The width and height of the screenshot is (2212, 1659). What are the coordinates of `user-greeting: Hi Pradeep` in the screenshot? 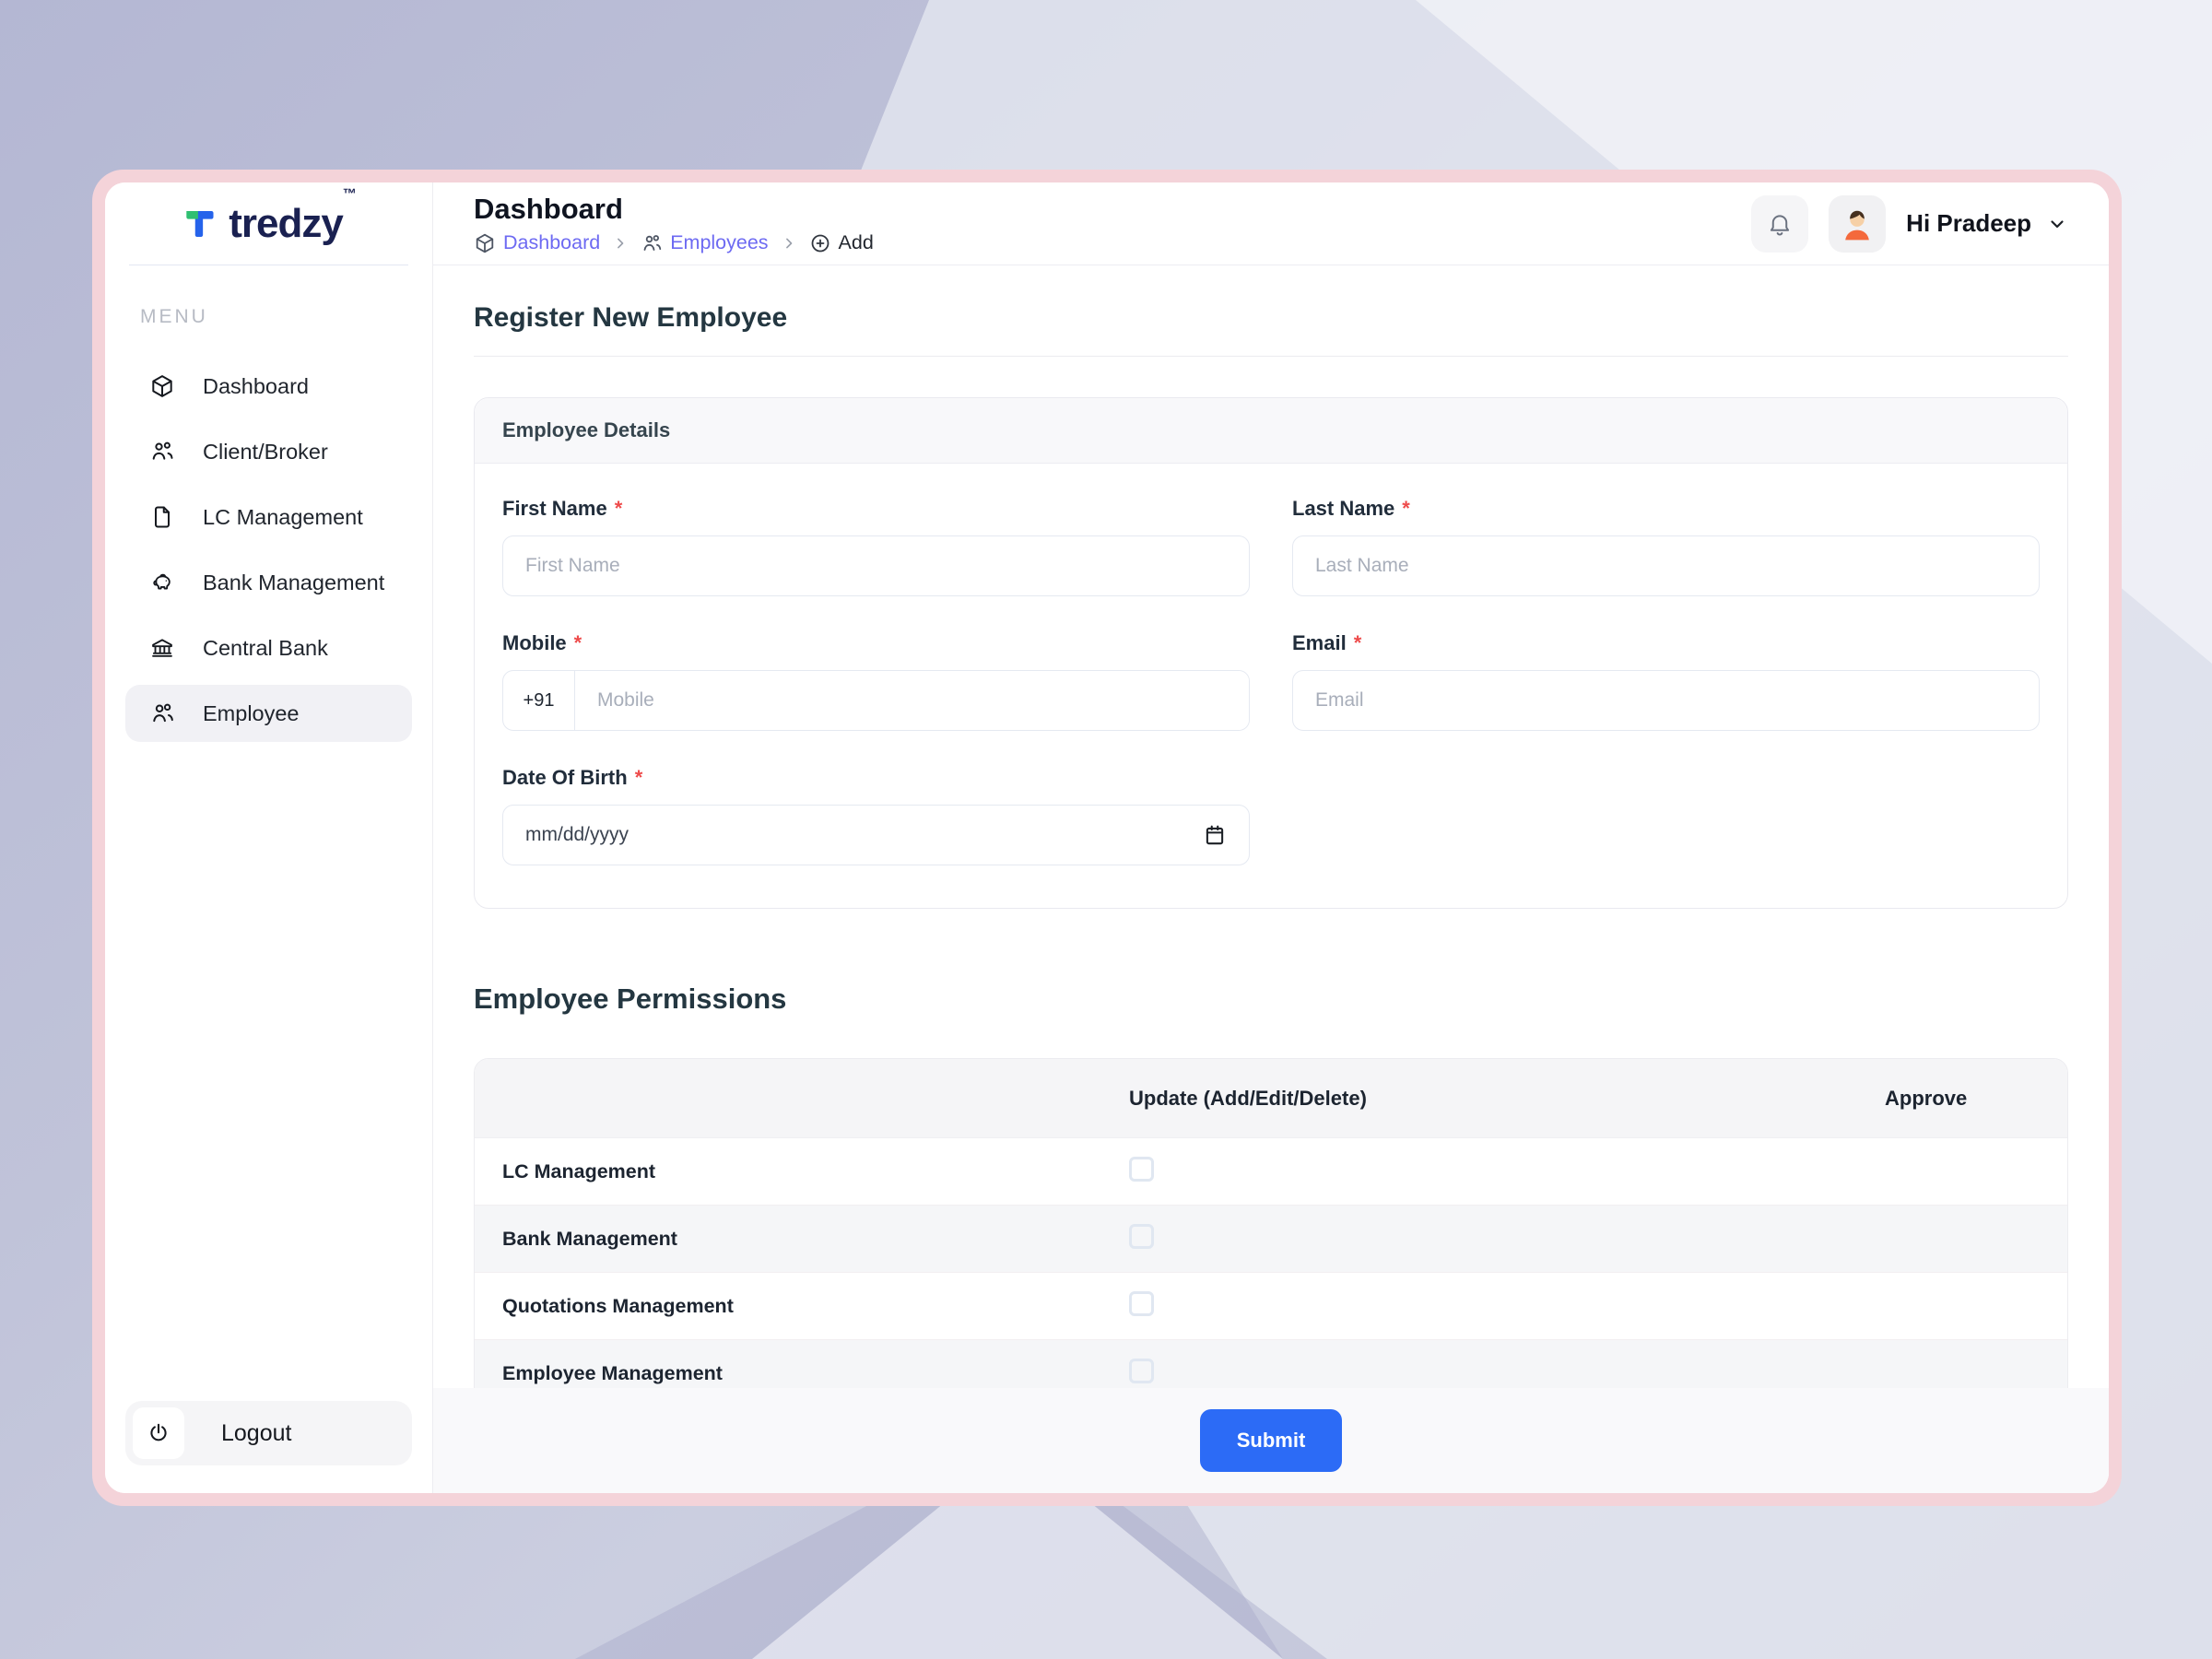 It's located at (1968, 223).